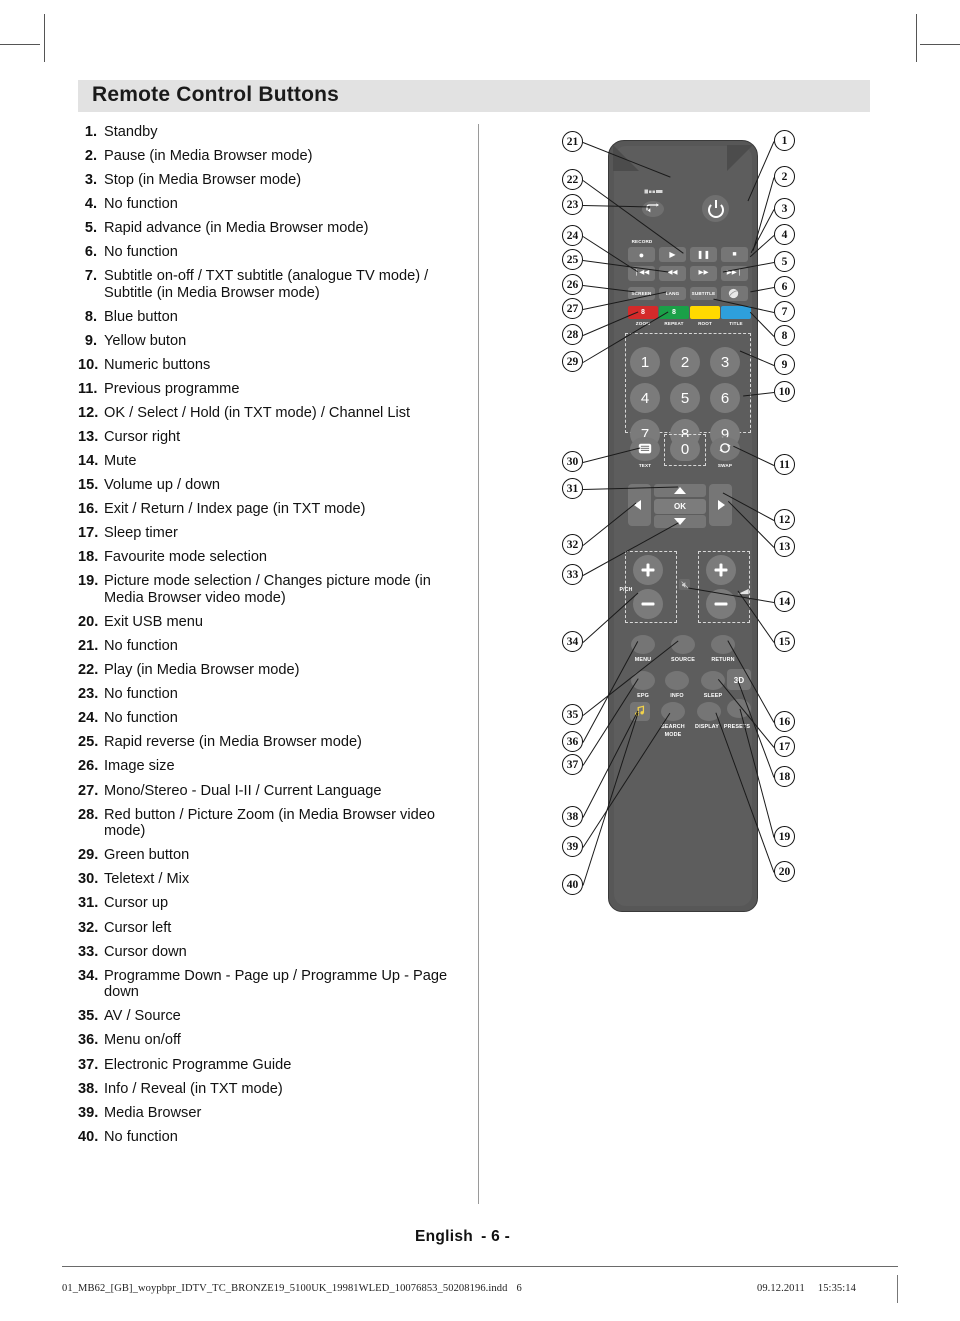 The image size is (960, 1321). I want to click on yellow-button, so click(705, 312).